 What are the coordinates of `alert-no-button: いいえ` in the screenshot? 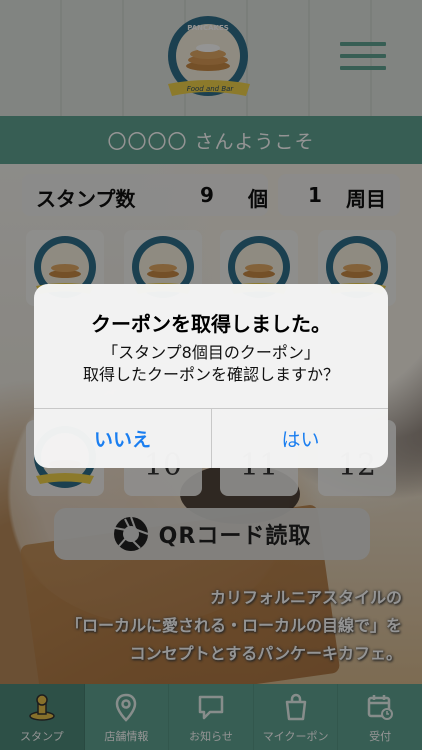 It's located at (122, 438).